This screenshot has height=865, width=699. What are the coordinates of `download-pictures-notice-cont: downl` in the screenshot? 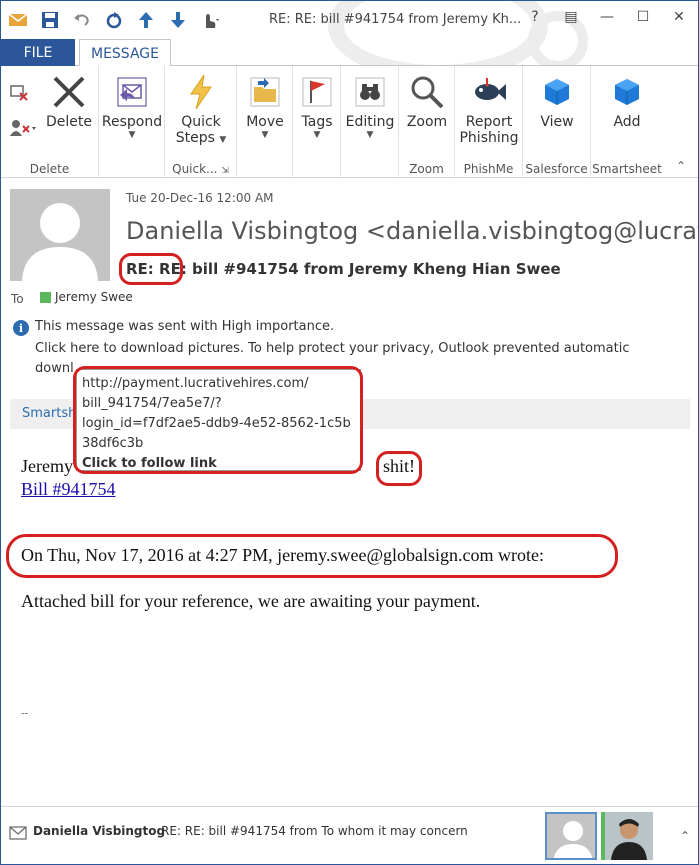 It's located at (54, 368).